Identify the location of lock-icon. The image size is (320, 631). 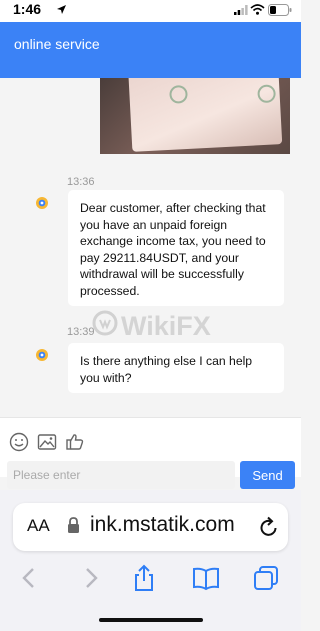
(73, 525).